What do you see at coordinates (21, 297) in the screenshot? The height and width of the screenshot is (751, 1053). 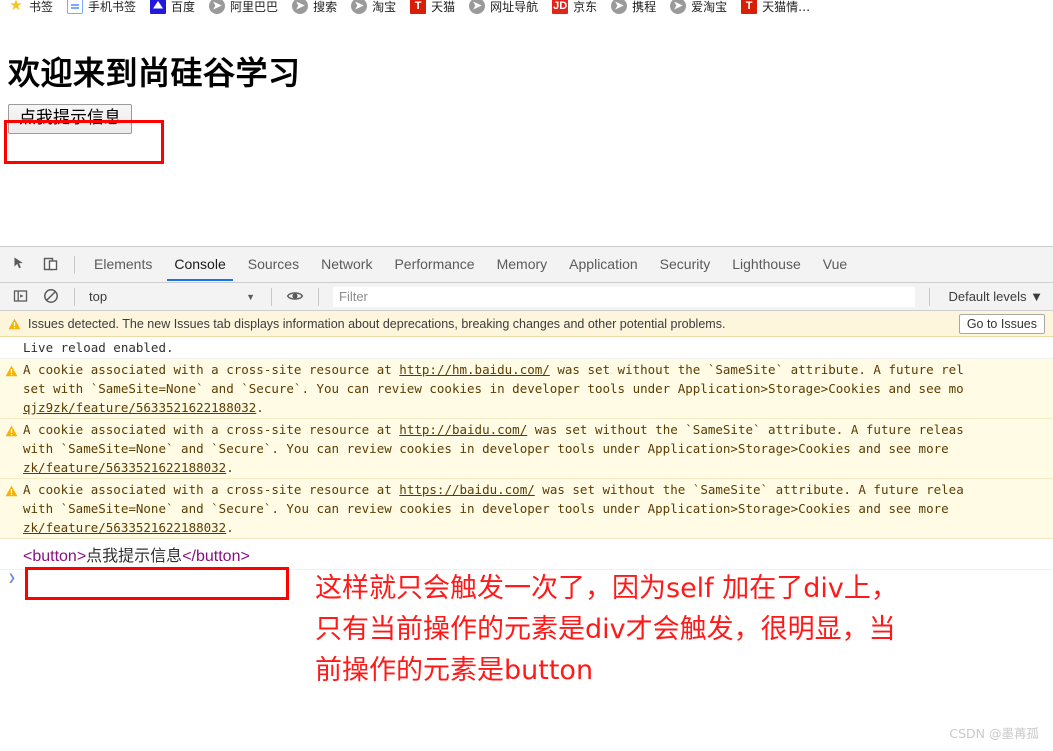 I see `console-sidebar-icon` at bounding box center [21, 297].